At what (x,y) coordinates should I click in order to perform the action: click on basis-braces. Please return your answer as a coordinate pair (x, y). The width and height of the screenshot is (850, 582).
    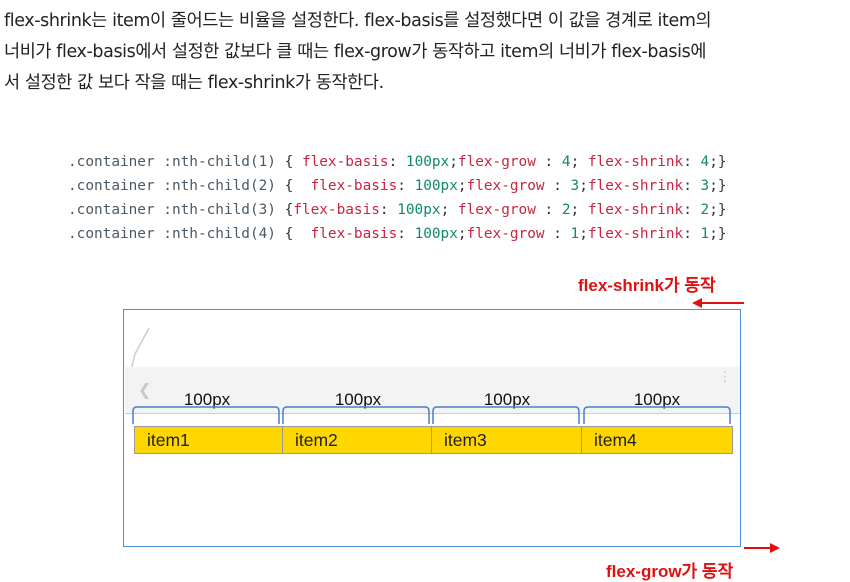
    Looking at the image, I should click on (431, 415).